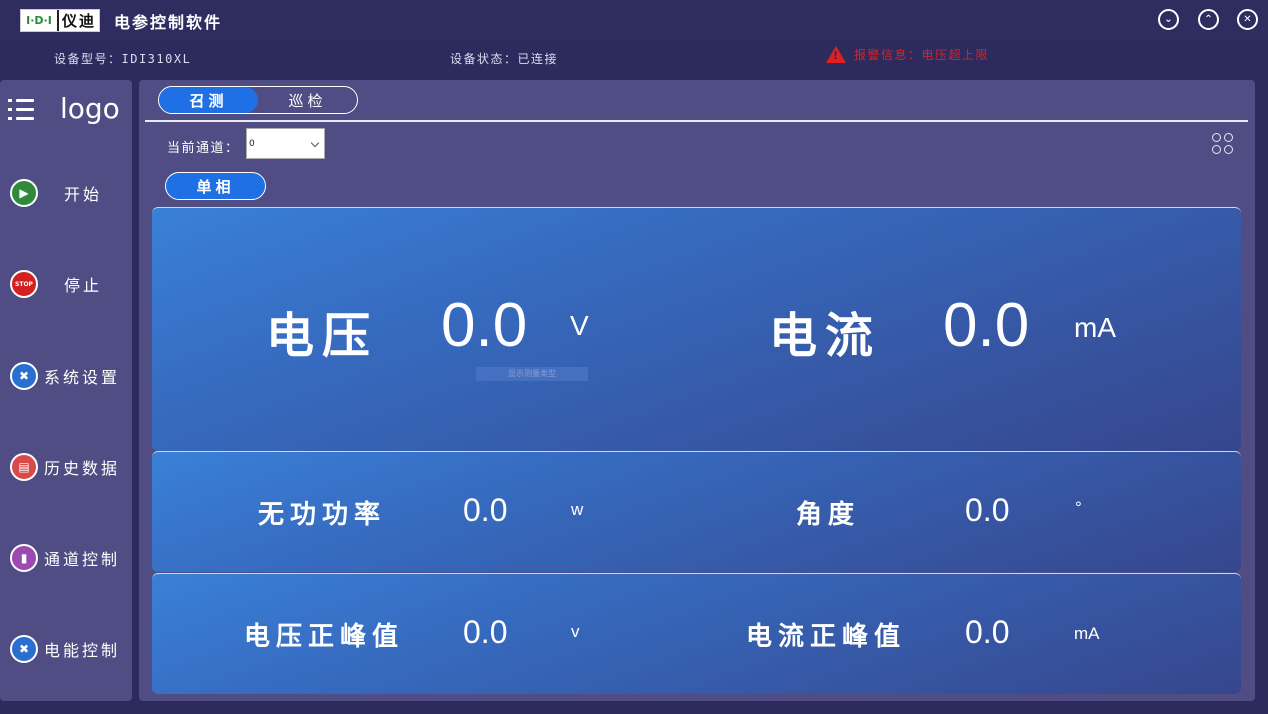  I want to click on sidebar-item-label: 历史数据, so click(82, 468).